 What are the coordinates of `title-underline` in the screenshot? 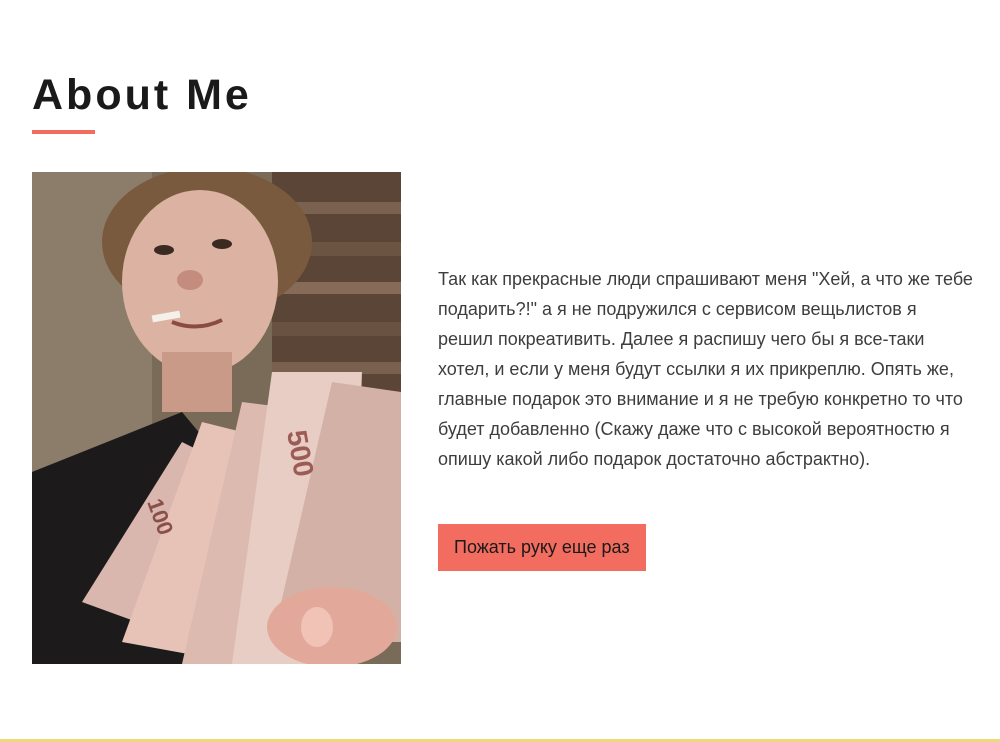 It's located at (63, 132).